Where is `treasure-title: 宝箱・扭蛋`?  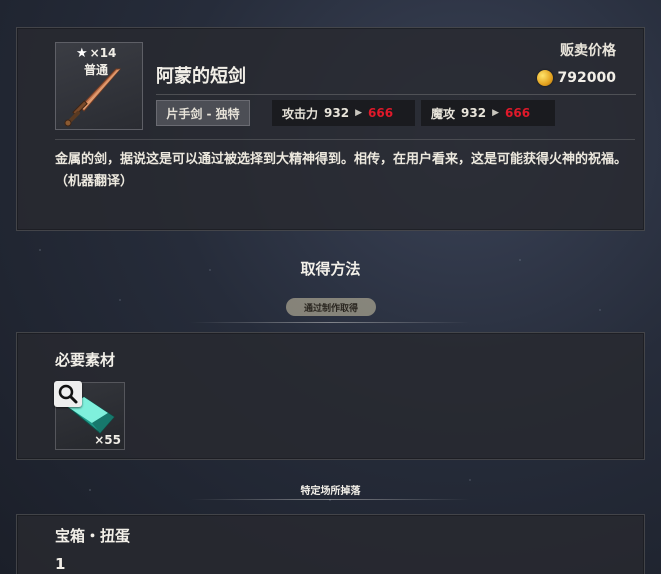
treasure-title: 宝箱・扭蛋 is located at coordinates (93, 536).